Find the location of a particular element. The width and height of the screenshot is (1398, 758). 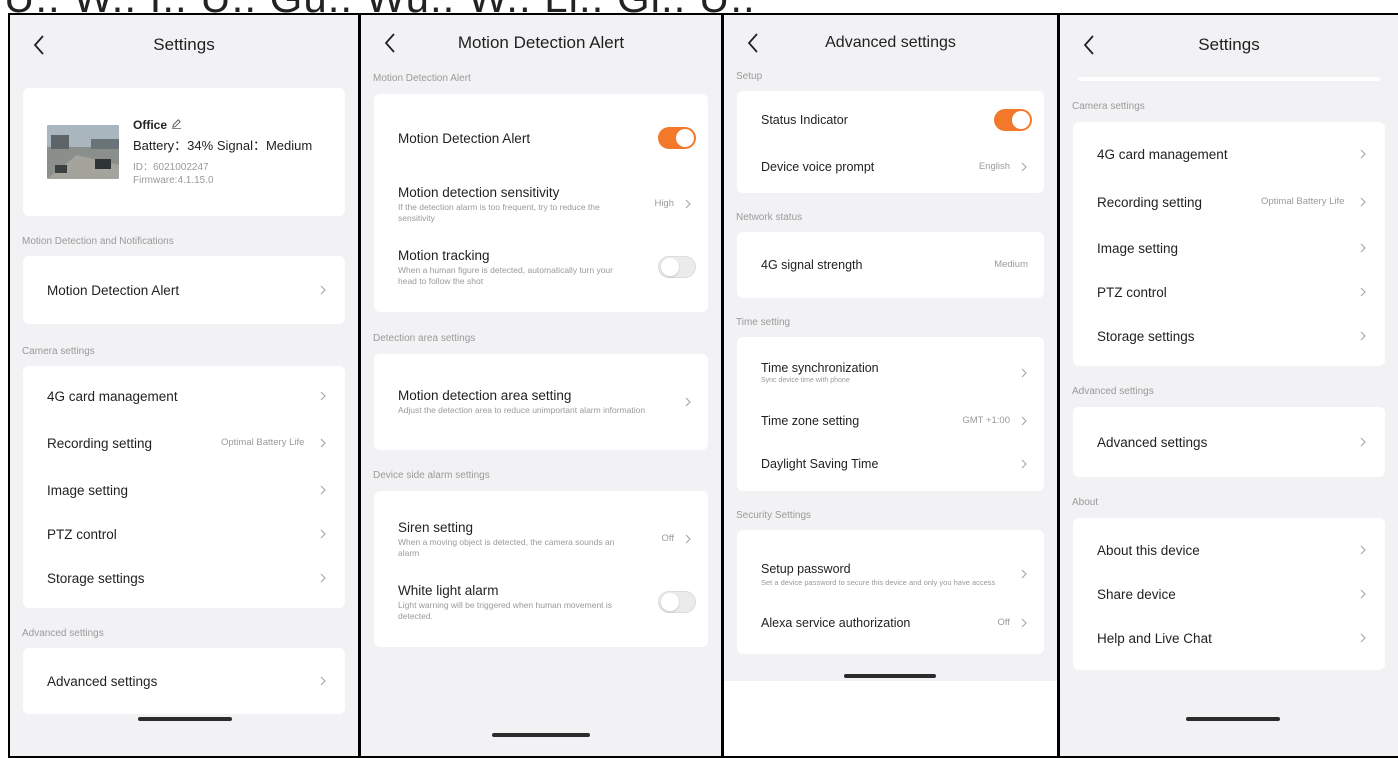

navbar: Motion Detection Alert is located at coordinates (541, 43).